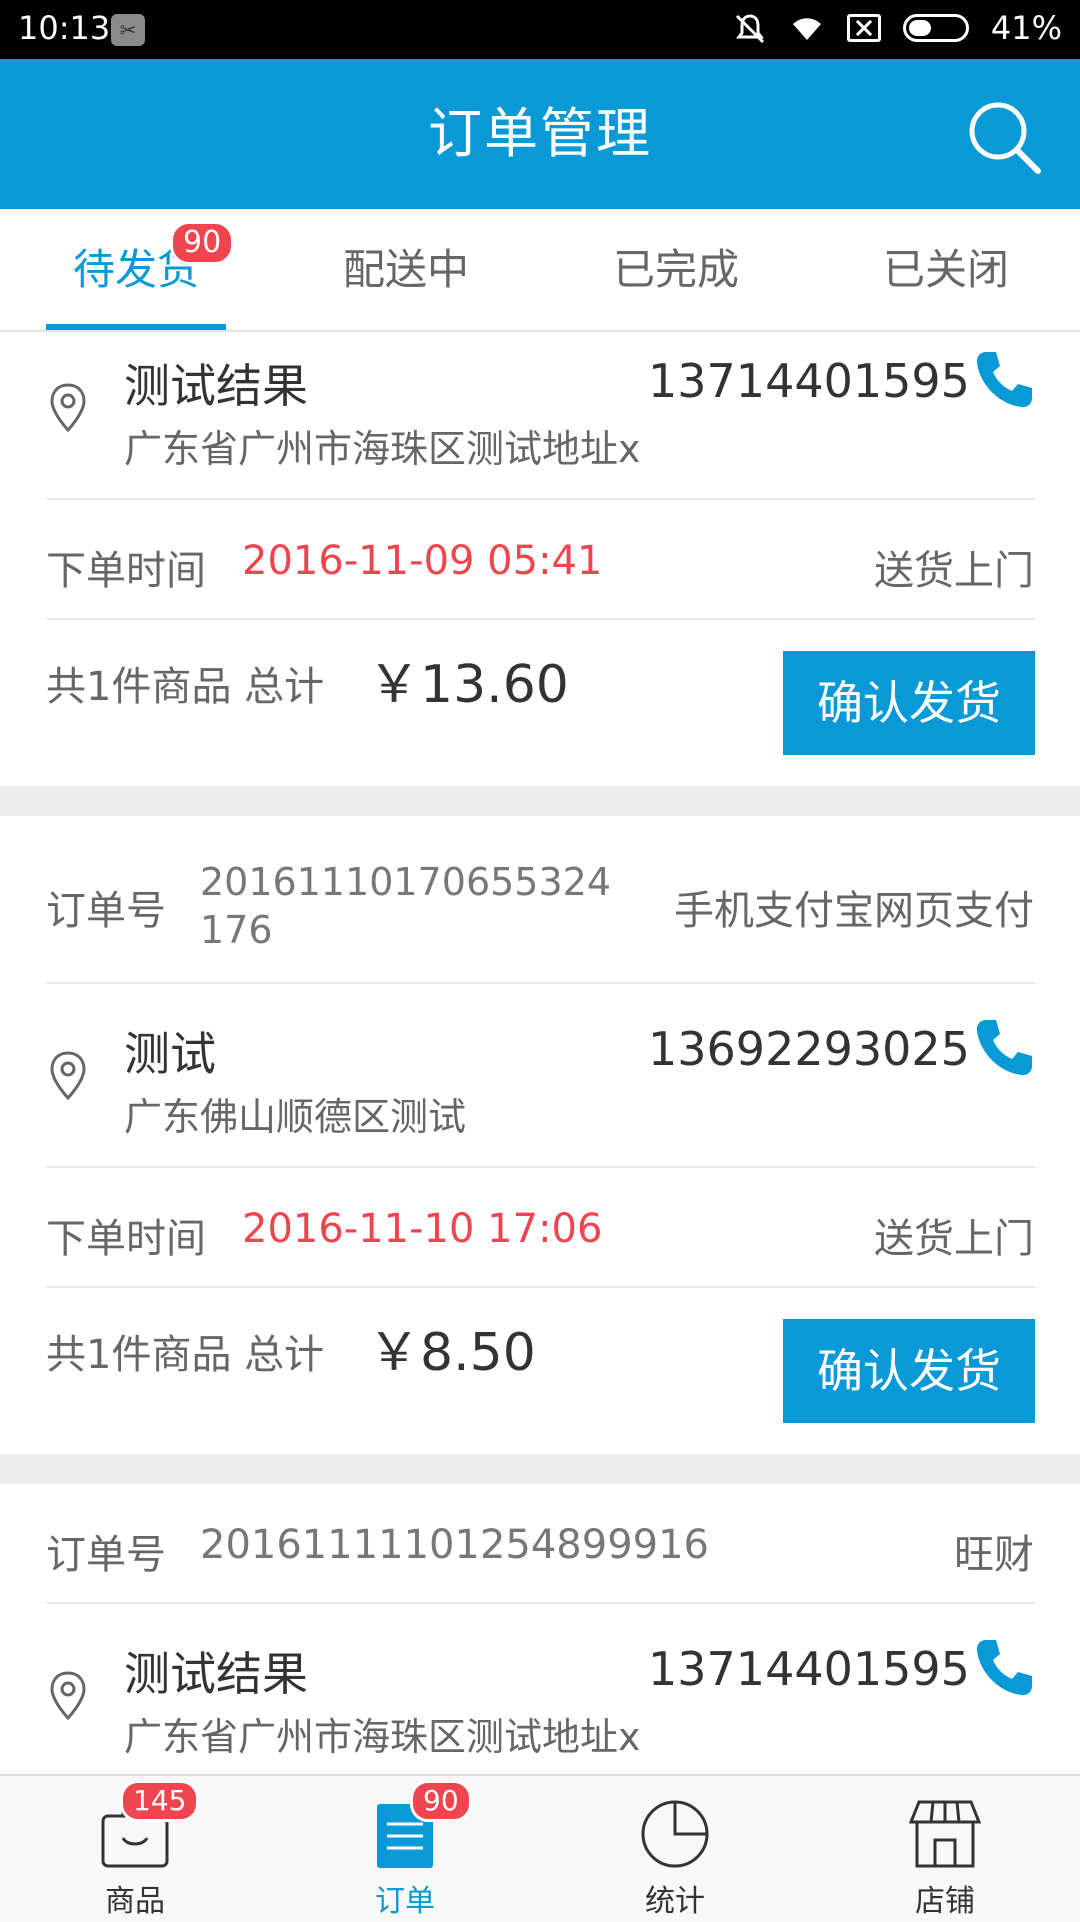 This screenshot has height=1922, width=1080. I want to click on nav-label: 订单, so click(405, 1901).